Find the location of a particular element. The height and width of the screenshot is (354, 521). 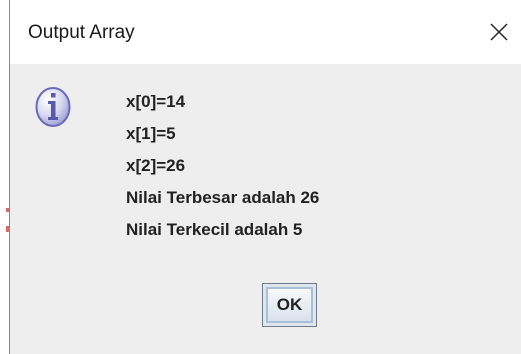

ok-button: OK is located at coordinates (289, 305).